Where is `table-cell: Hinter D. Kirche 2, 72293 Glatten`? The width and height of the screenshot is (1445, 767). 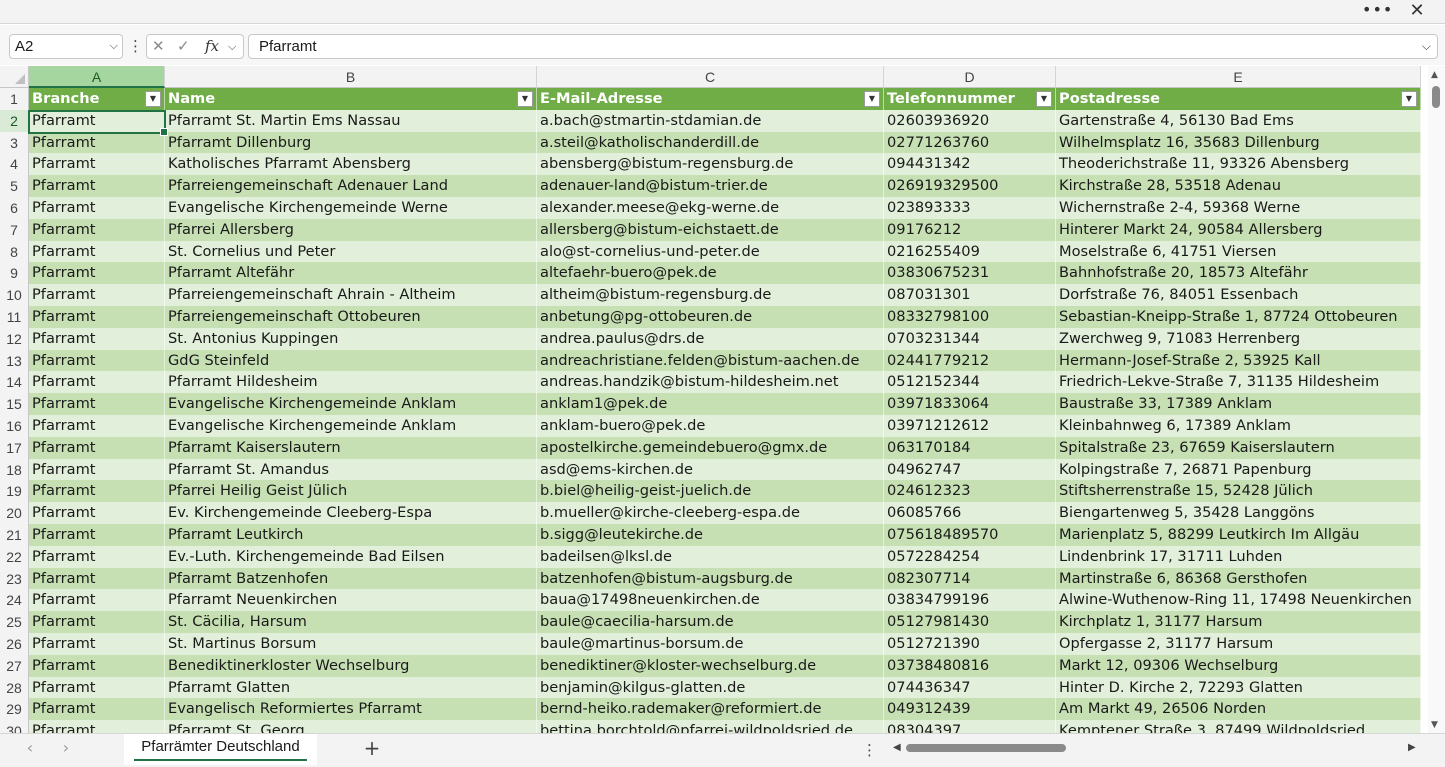 table-cell: Hinter D. Kirche 2, 72293 Glatten is located at coordinates (1238, 687).